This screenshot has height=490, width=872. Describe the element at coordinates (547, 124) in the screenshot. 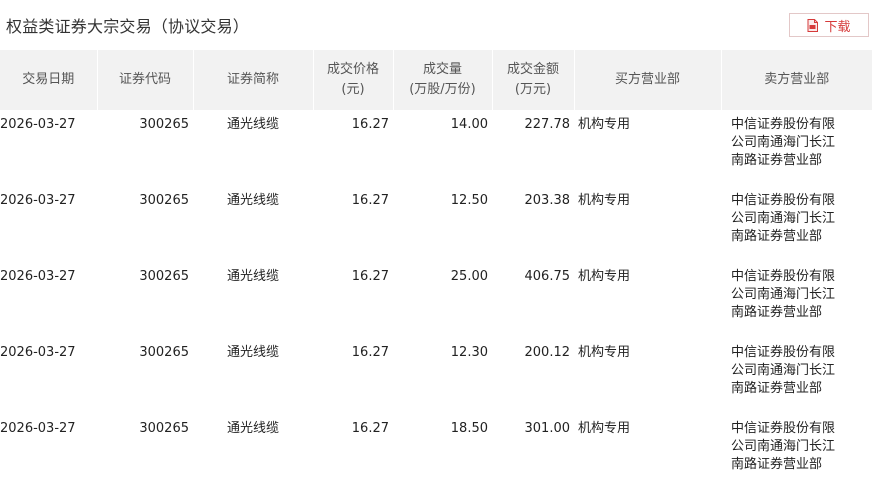

I see `cell-amount: 227.78` at that location.